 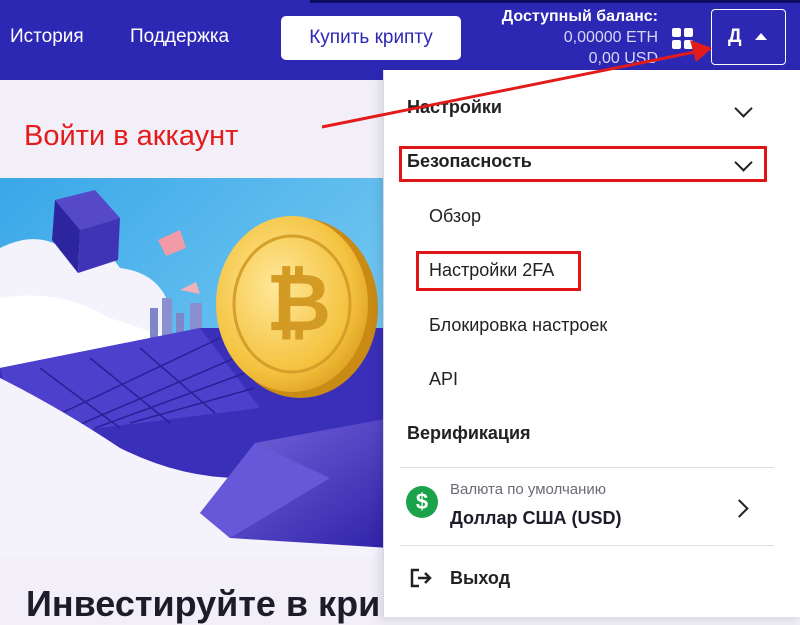 What do you see at coordinates (683, 39) in the screenshot?
I see `apps-grid-icon` at bounding box center [683, 39].